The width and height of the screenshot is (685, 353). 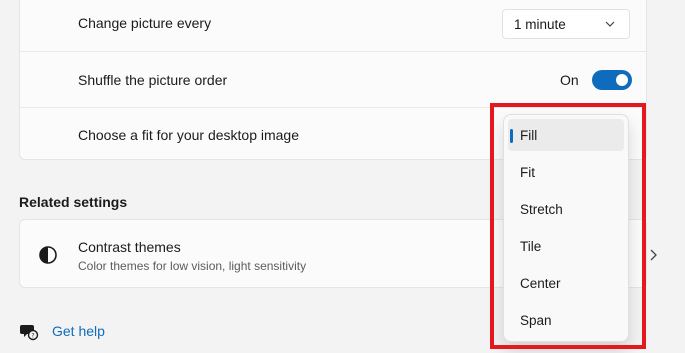 What do you see at coordinates (333, 25) in the screenshot?
I see `change-picture-row: Change picture every 1 minute` at bounding box center [333, 25].